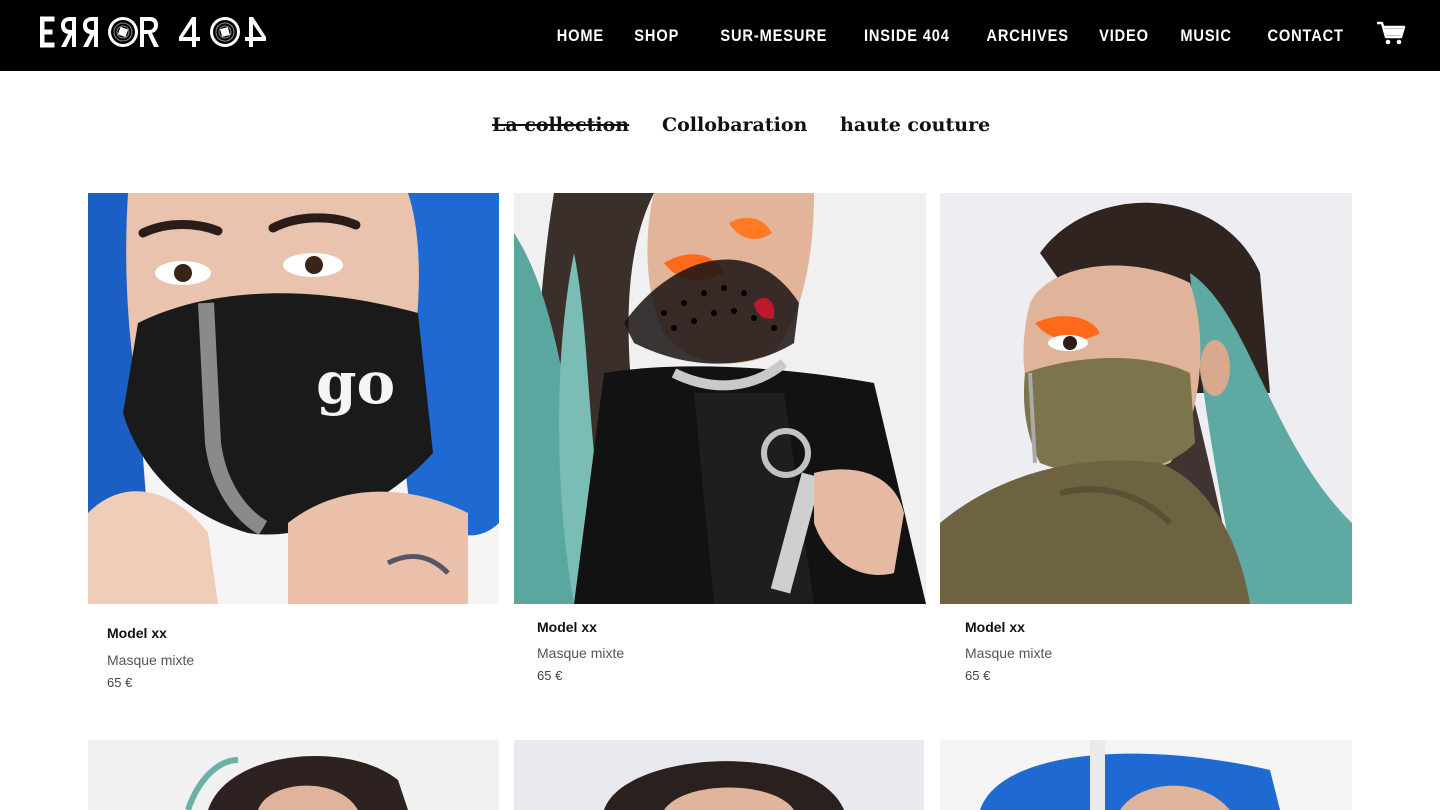 This screenshot has width=1440, height=810. What do you see at coordinates (1125, 36) in the screenshot?
I see `nav-video: VIDEO` at bounding box center [1125, 36].